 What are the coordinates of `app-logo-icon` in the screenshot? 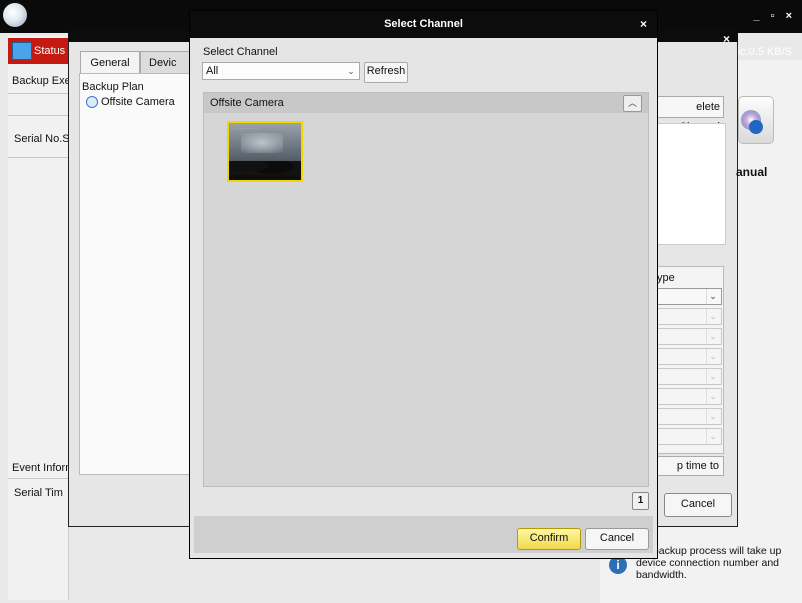 It's located at (15, 15).